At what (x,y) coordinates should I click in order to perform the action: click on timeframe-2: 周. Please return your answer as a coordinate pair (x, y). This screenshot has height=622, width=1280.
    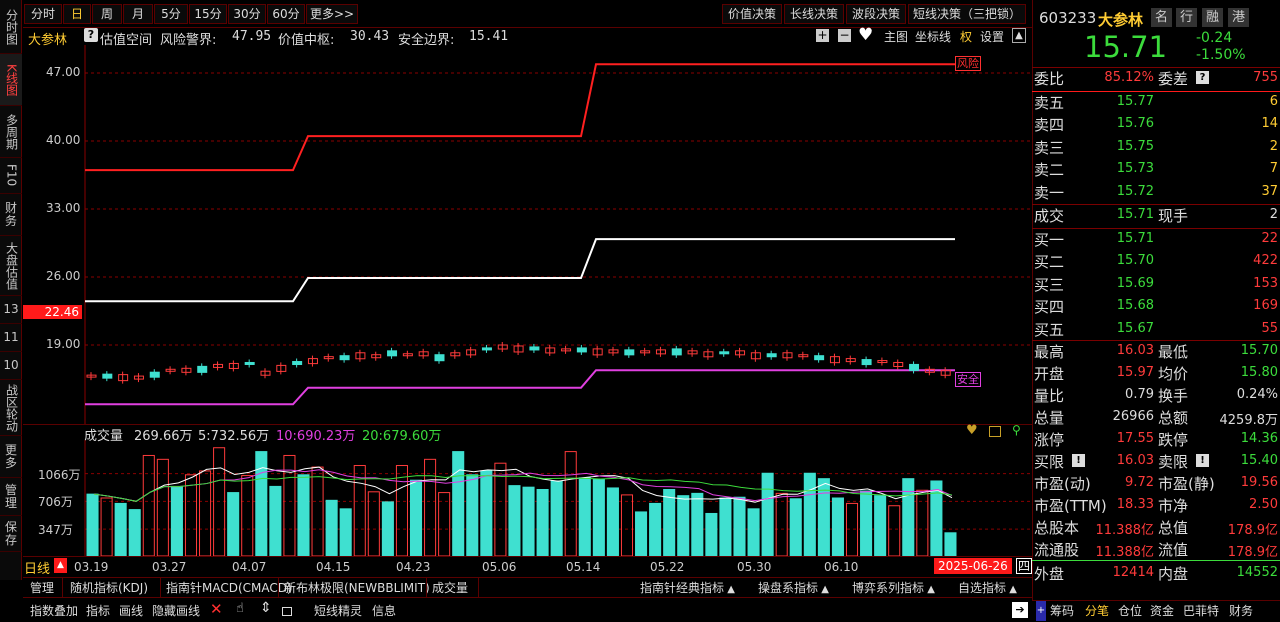
    Looking at the image, I should click on (107, 14).